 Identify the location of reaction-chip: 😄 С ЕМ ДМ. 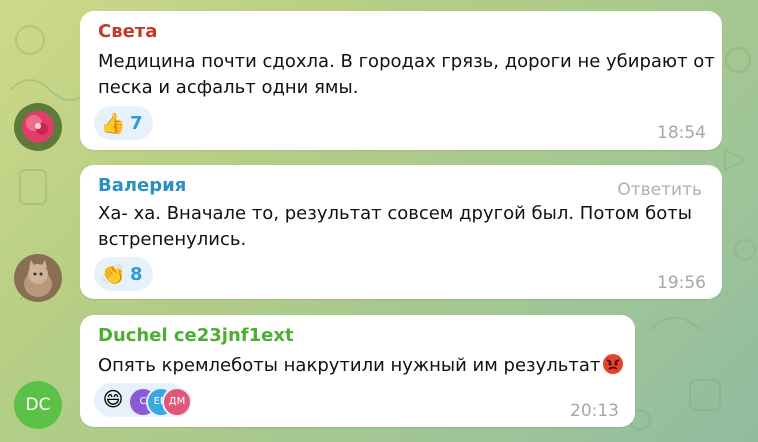
(143, 400).